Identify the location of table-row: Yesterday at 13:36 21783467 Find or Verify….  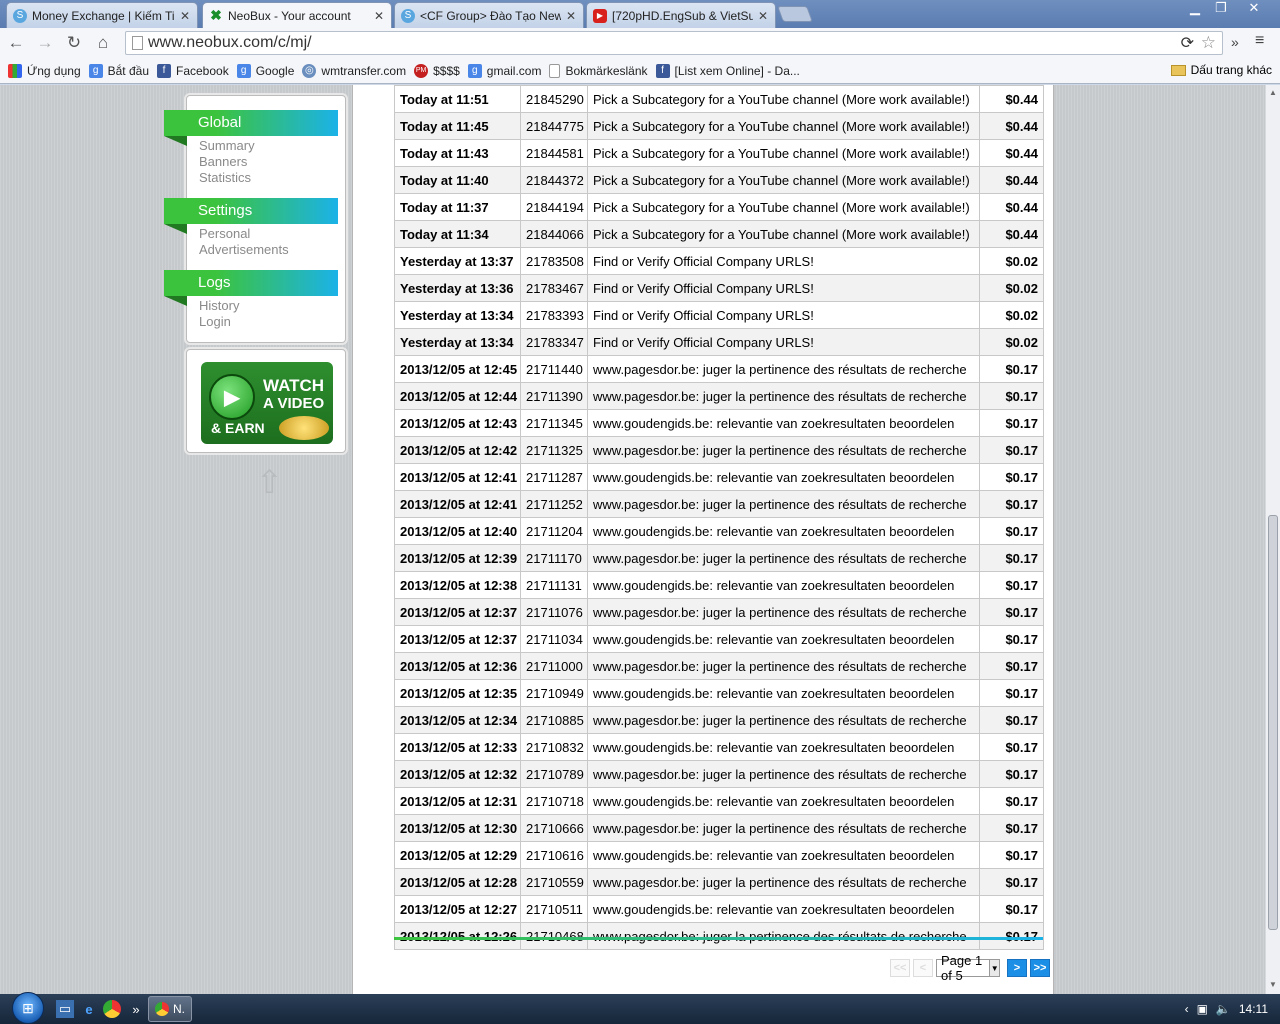
(719, 288).